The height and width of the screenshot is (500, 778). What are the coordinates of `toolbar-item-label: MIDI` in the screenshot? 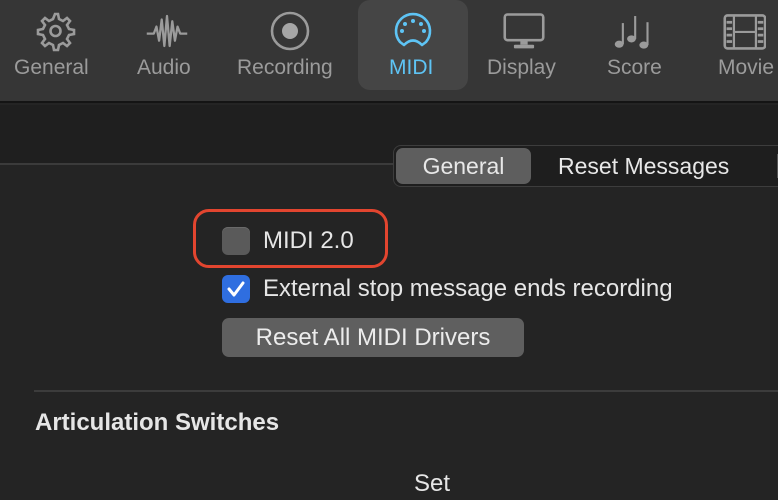 It's located at (411, 67).